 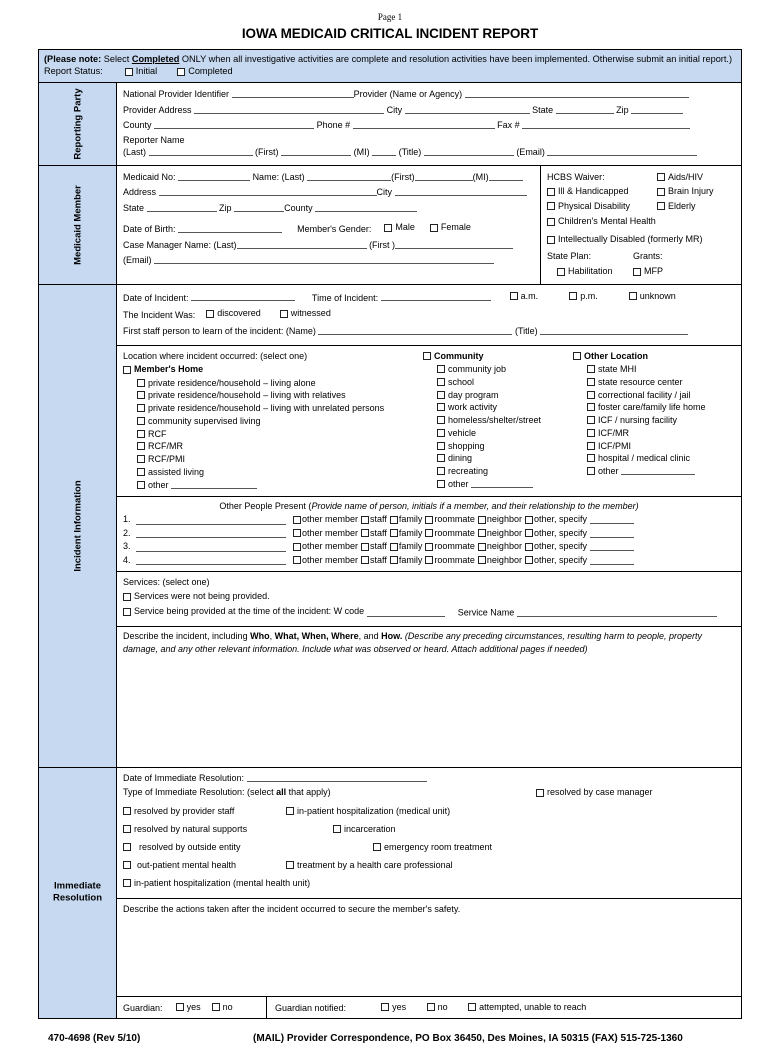 I want to click on location-option: homeless/shelter/street, so click(x=498, y=420).